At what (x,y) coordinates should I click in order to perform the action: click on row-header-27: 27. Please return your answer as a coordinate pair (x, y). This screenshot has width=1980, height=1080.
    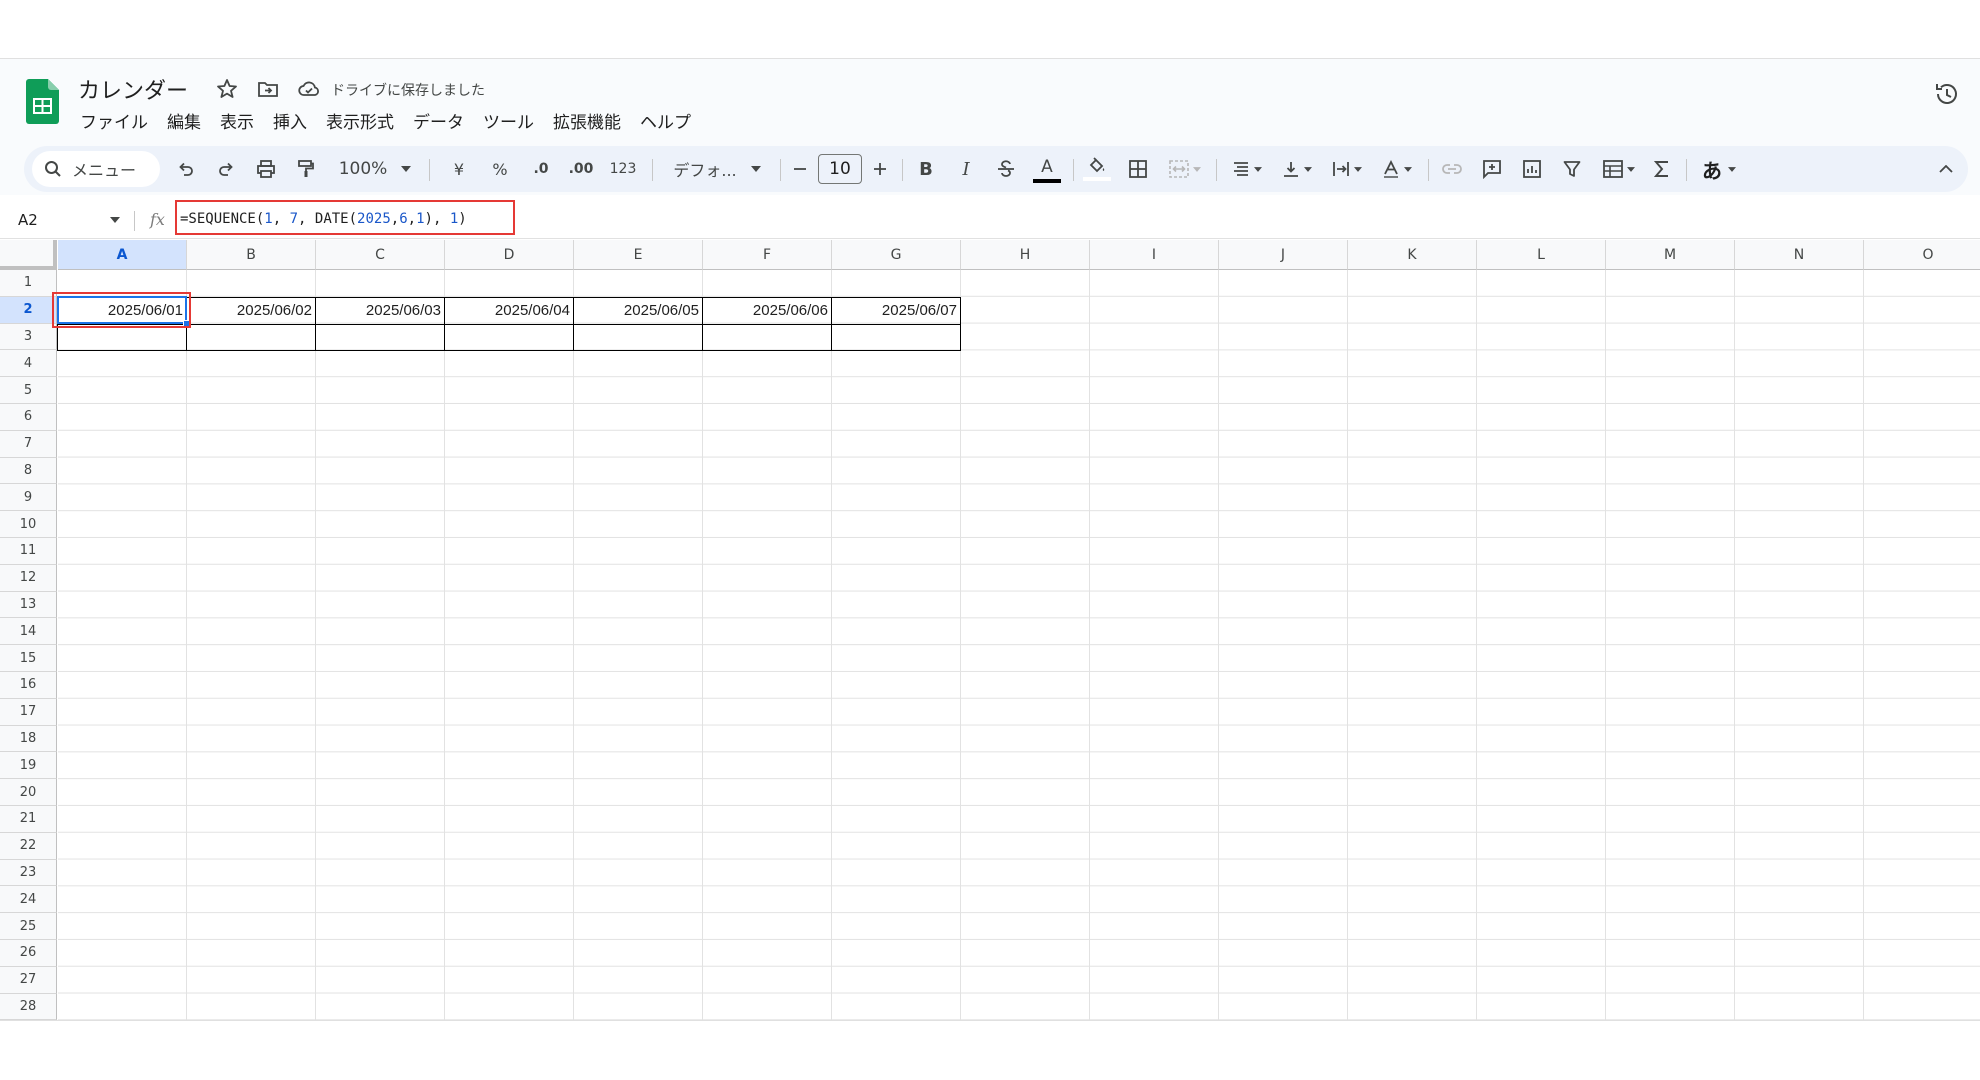
    Looking at the image, I should click on (28, 980).